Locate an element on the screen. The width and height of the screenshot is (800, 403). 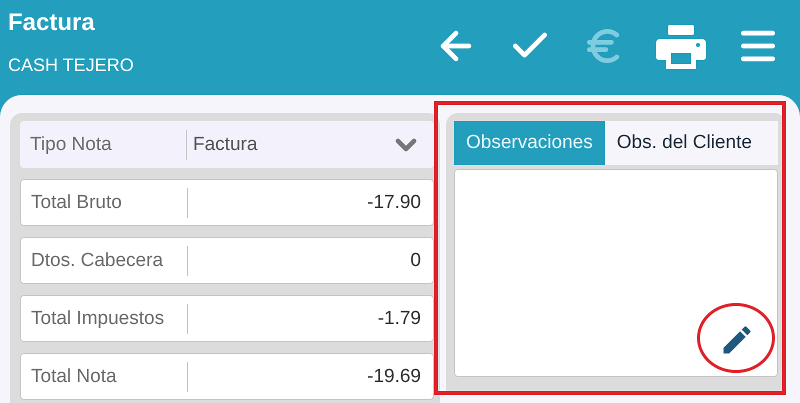
field-label: Tipo Nota is located at coordinates (71, 145).